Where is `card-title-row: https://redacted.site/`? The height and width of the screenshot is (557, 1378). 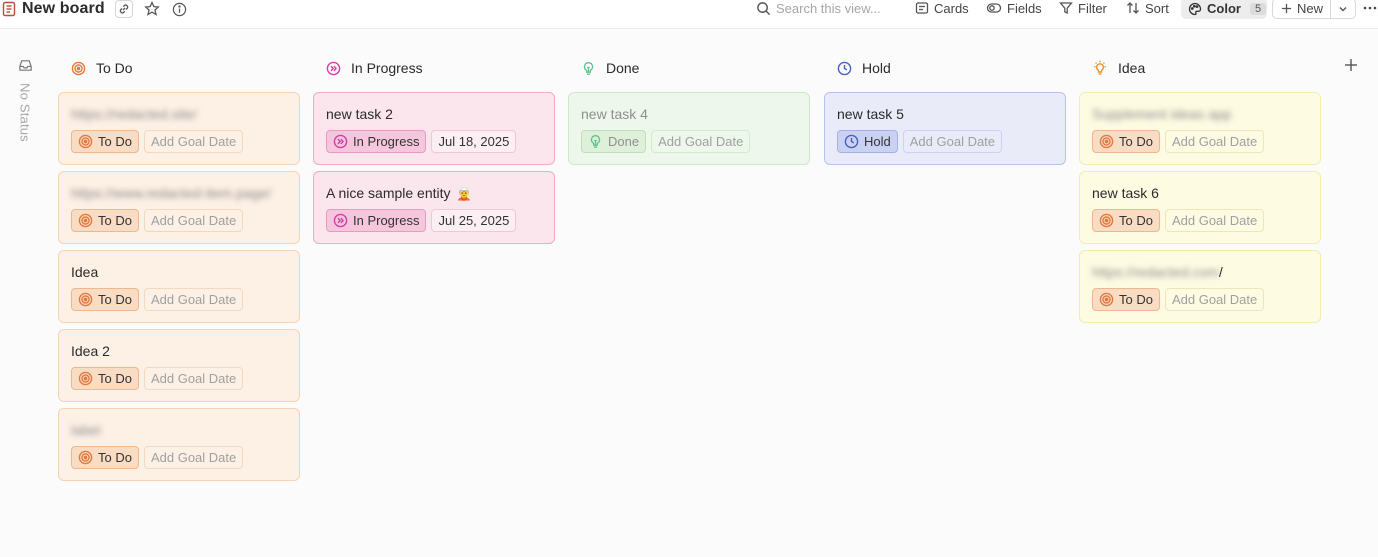
card-title-row: https://redacted.site/ is located at coordinates (134, 114).